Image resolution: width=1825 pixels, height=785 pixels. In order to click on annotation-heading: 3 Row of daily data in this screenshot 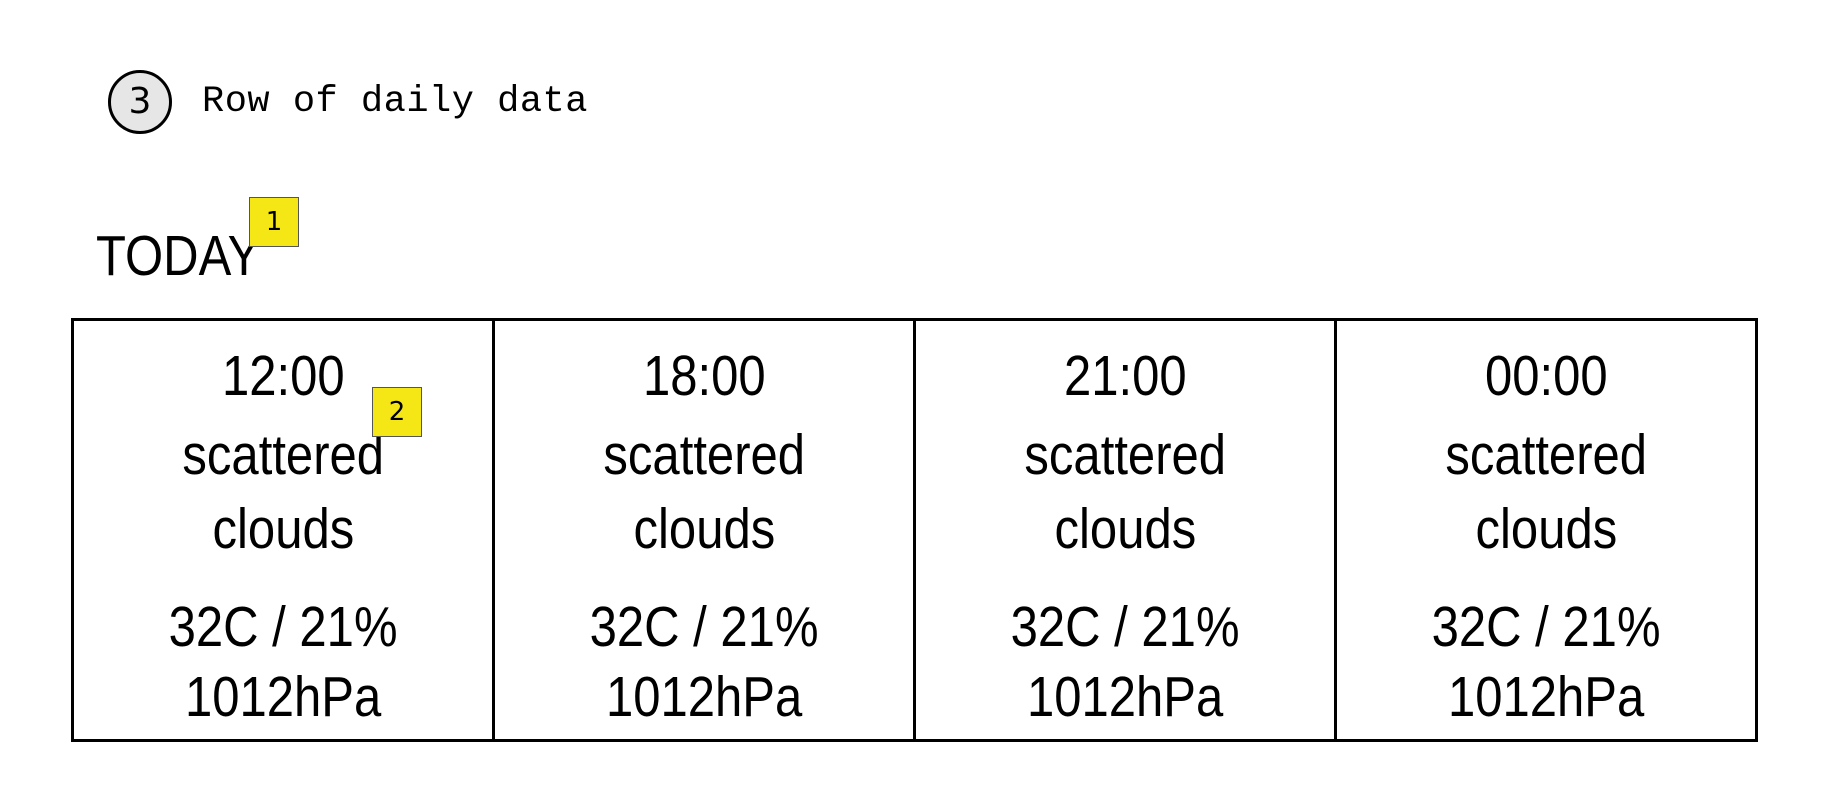, I will do `click(348, 102)`.